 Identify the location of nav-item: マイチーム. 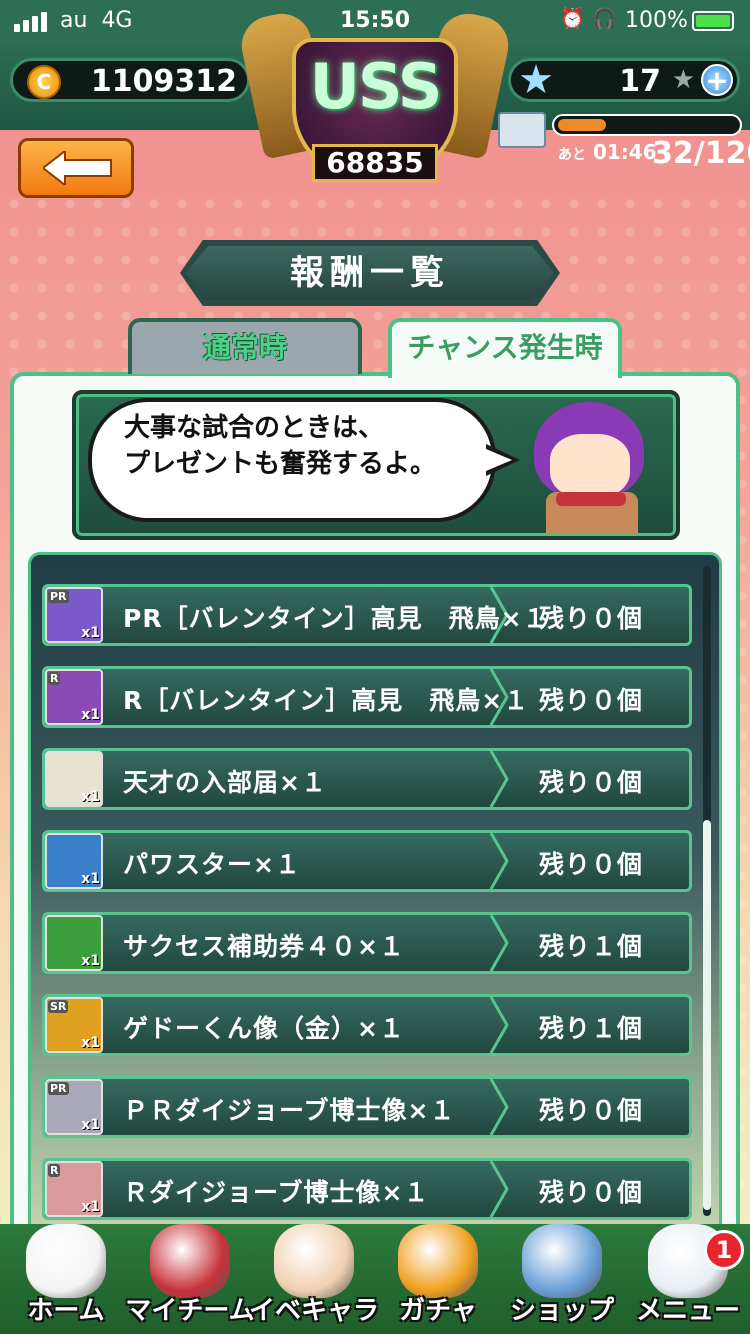
(190, 1276).